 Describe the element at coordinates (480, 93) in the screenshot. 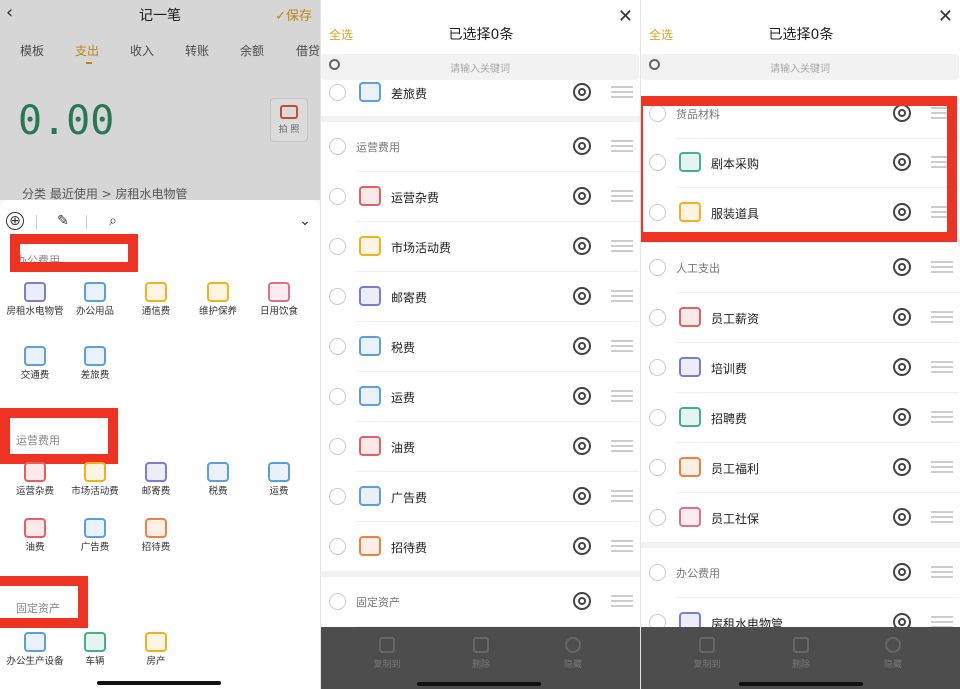

I see `category-row: 差旅费` at that location.